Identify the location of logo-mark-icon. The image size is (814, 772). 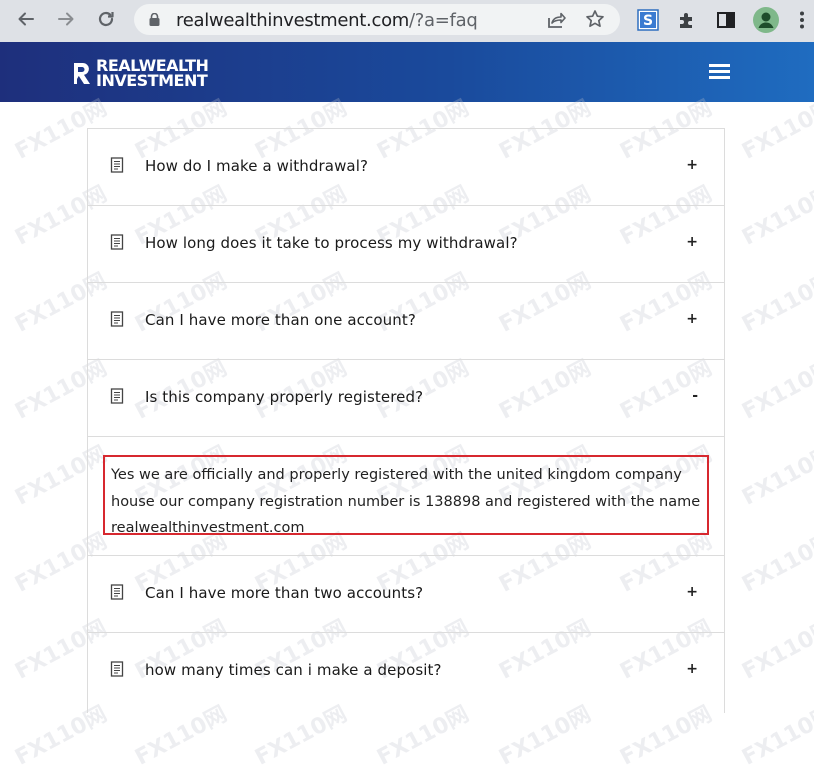
(82, 73).